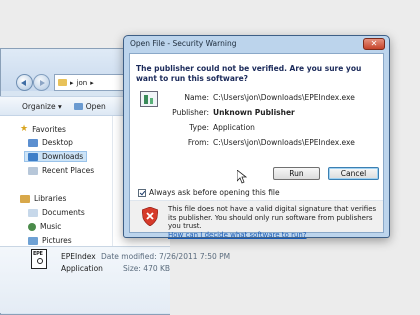 The height and width of the screenshot is (315, 420). What do you see at coordinates (374, 44) in the screenshot?
I see `close-button: ✕` at bounding box center [374, 44].